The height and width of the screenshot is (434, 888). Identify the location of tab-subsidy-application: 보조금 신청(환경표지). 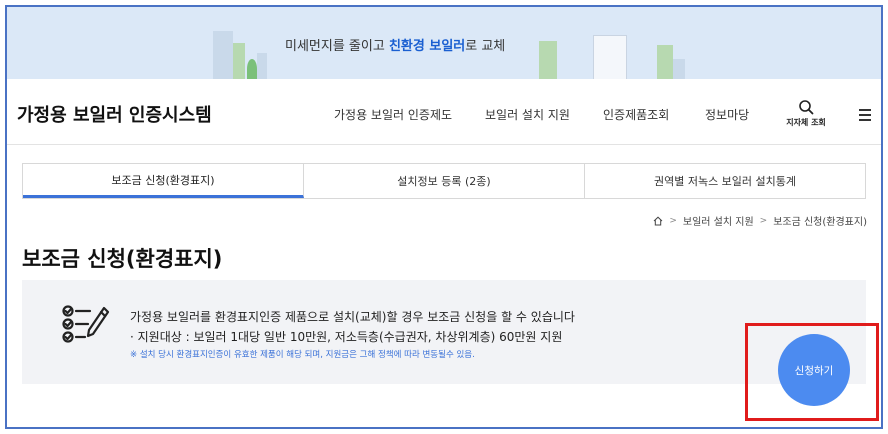
(163, 181).